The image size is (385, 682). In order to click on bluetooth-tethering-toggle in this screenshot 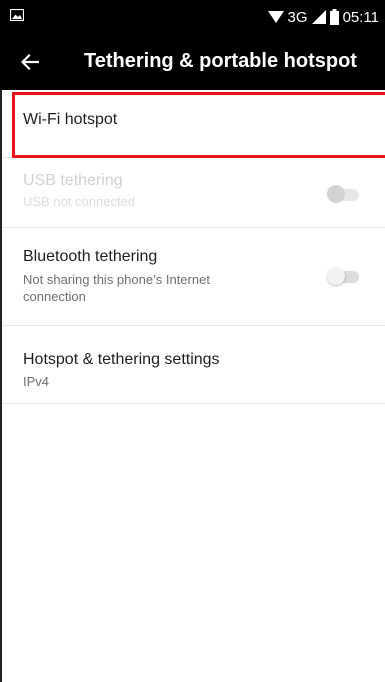, I will do `click(343, 276)`.